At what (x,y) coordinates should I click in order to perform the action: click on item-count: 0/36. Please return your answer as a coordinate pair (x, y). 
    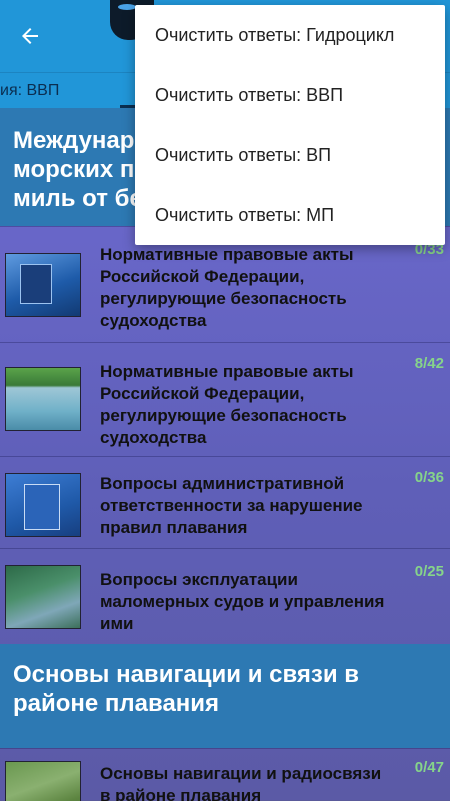
    Looking at the image, I should click on (429, 477).